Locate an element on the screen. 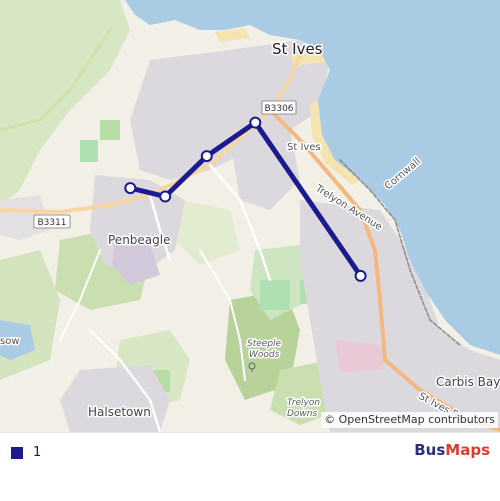 The width and height of the screenshot is (500, 501). brand-part-1: Bus is located at coordinates (430, 450).